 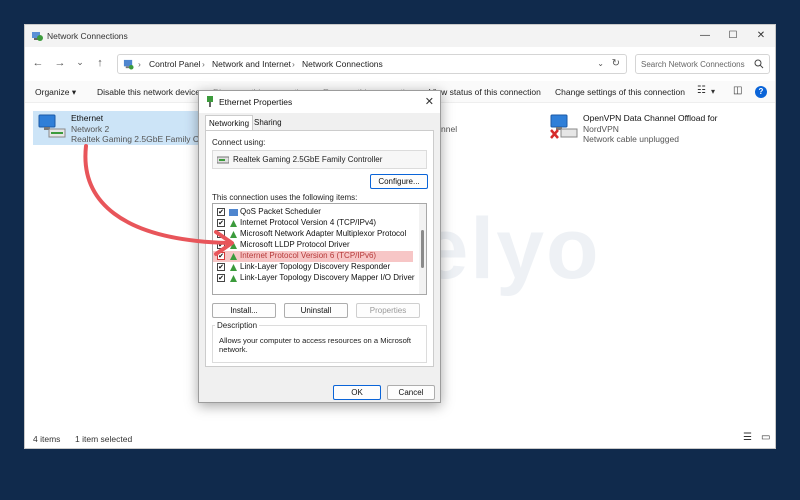 I want to click on annotation-arrow, so click(x=158, y=200).